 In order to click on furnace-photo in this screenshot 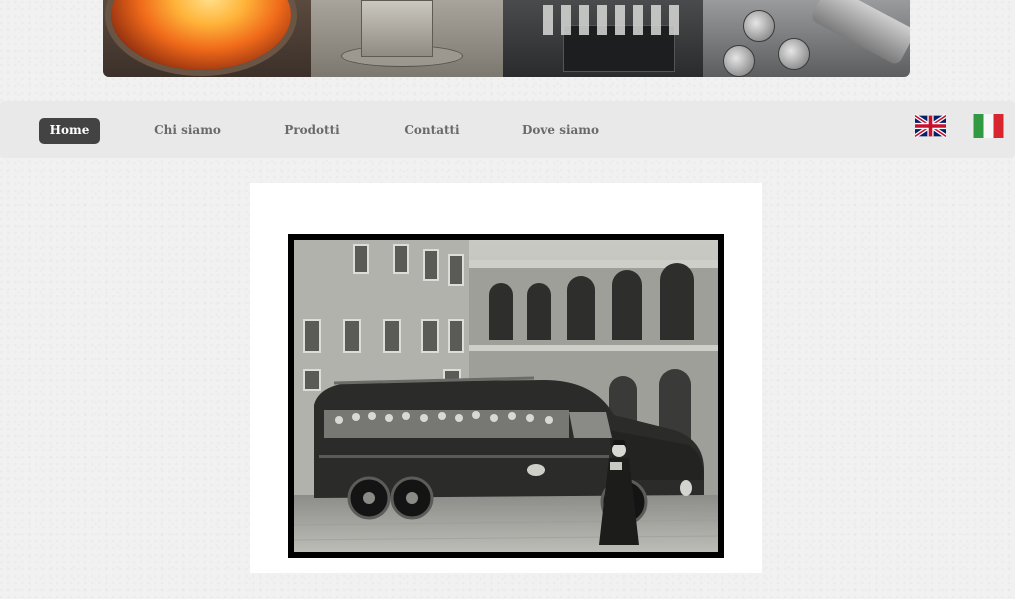, I will do `click(207, 38)`.